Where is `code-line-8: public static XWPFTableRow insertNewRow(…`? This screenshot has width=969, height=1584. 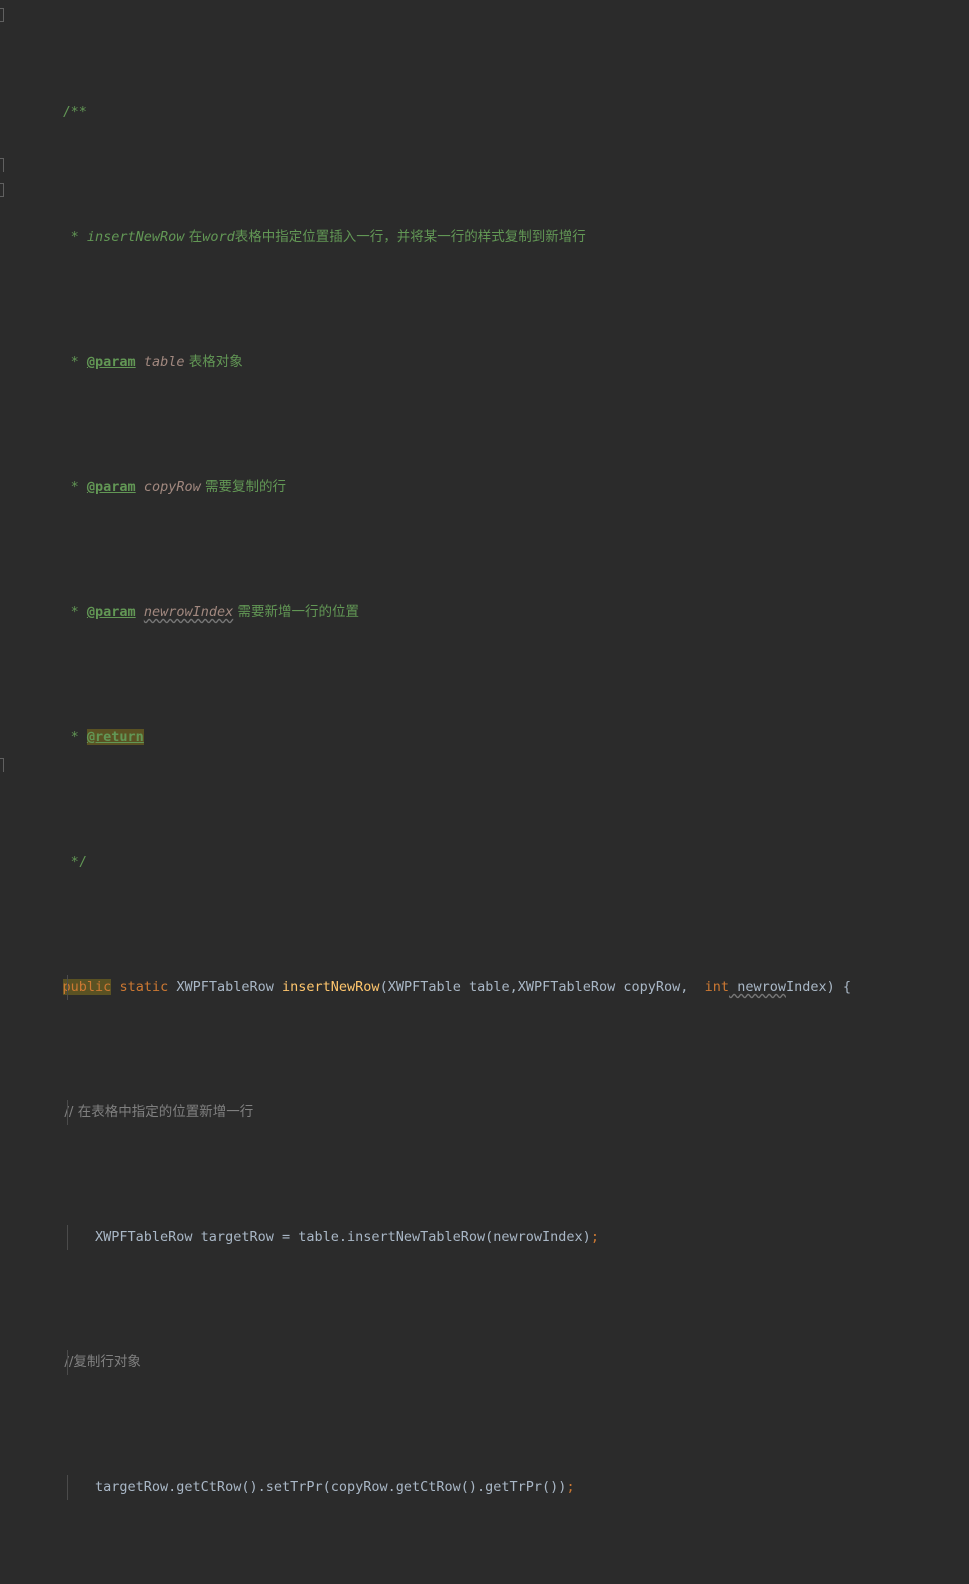 code-line-8: public static XWPFTableRow insertNewRow(… is located at coordinates (492, 987).